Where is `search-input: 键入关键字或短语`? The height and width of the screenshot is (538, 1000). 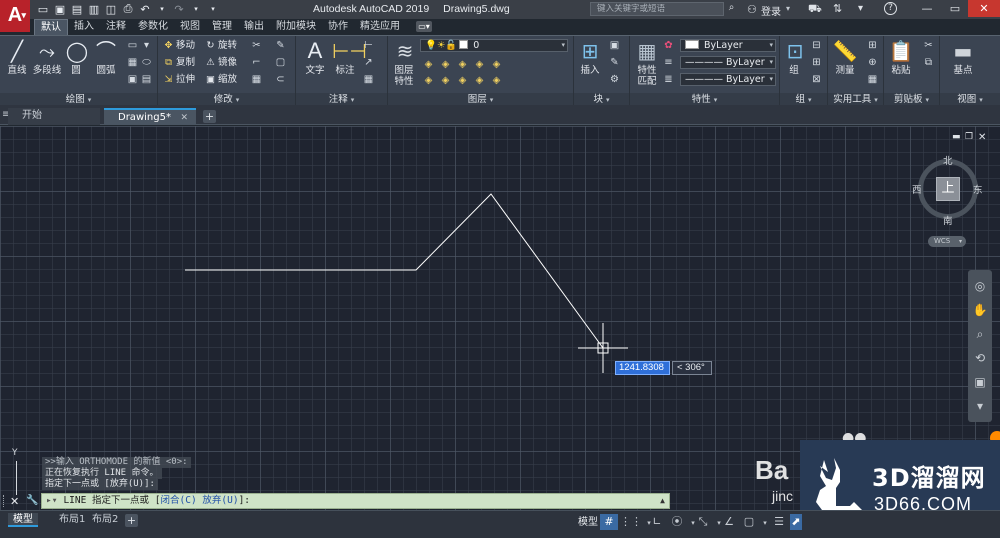
search-input: 键入关键字或短语 is located at coordinates (657, 9).